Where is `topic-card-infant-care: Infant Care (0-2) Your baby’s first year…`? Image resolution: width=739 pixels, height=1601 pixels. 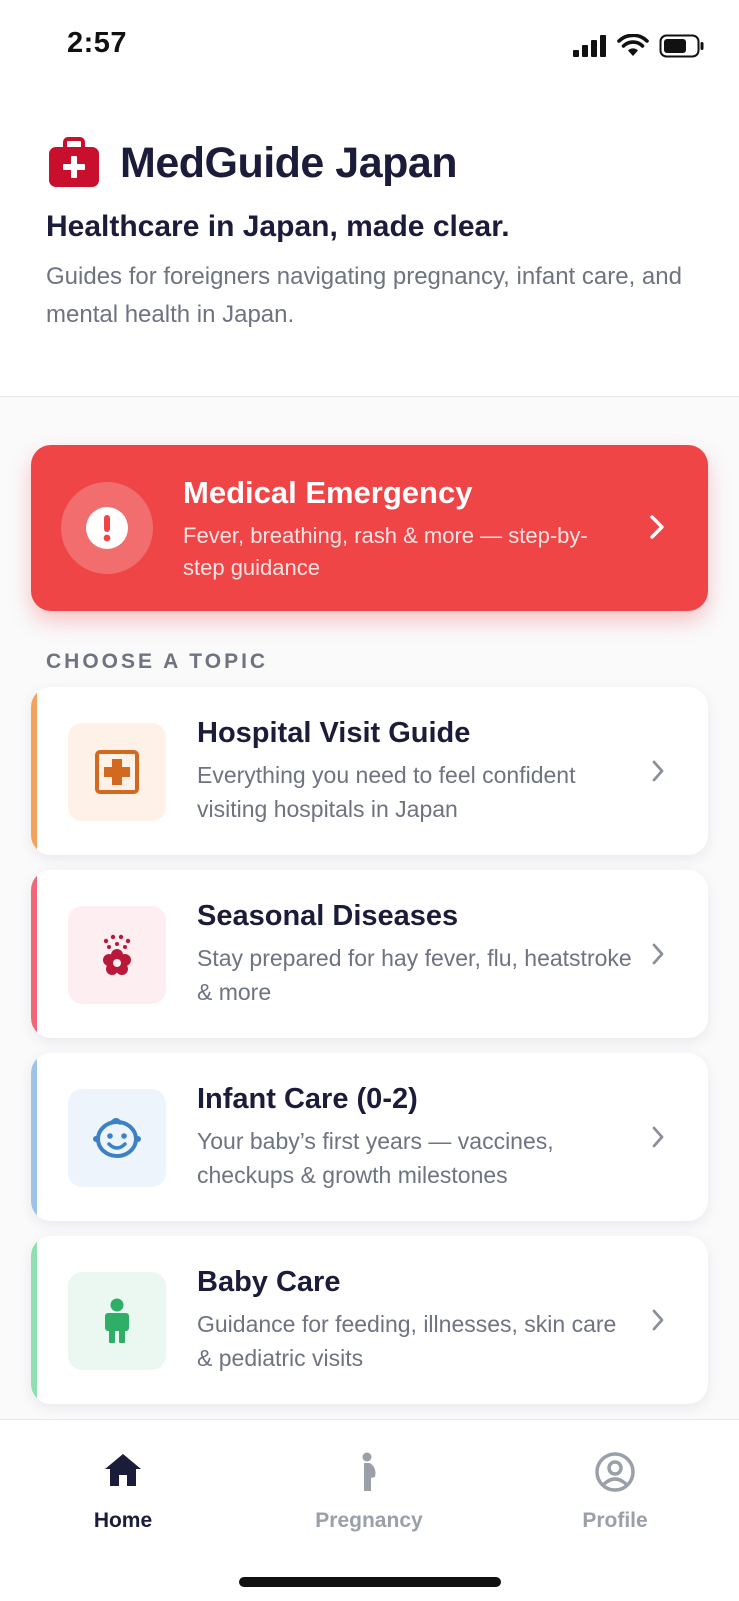
topic-card-infant-care: Infant Care (0-2) Your baby’s first year… is located at coordinates (369, 1137).